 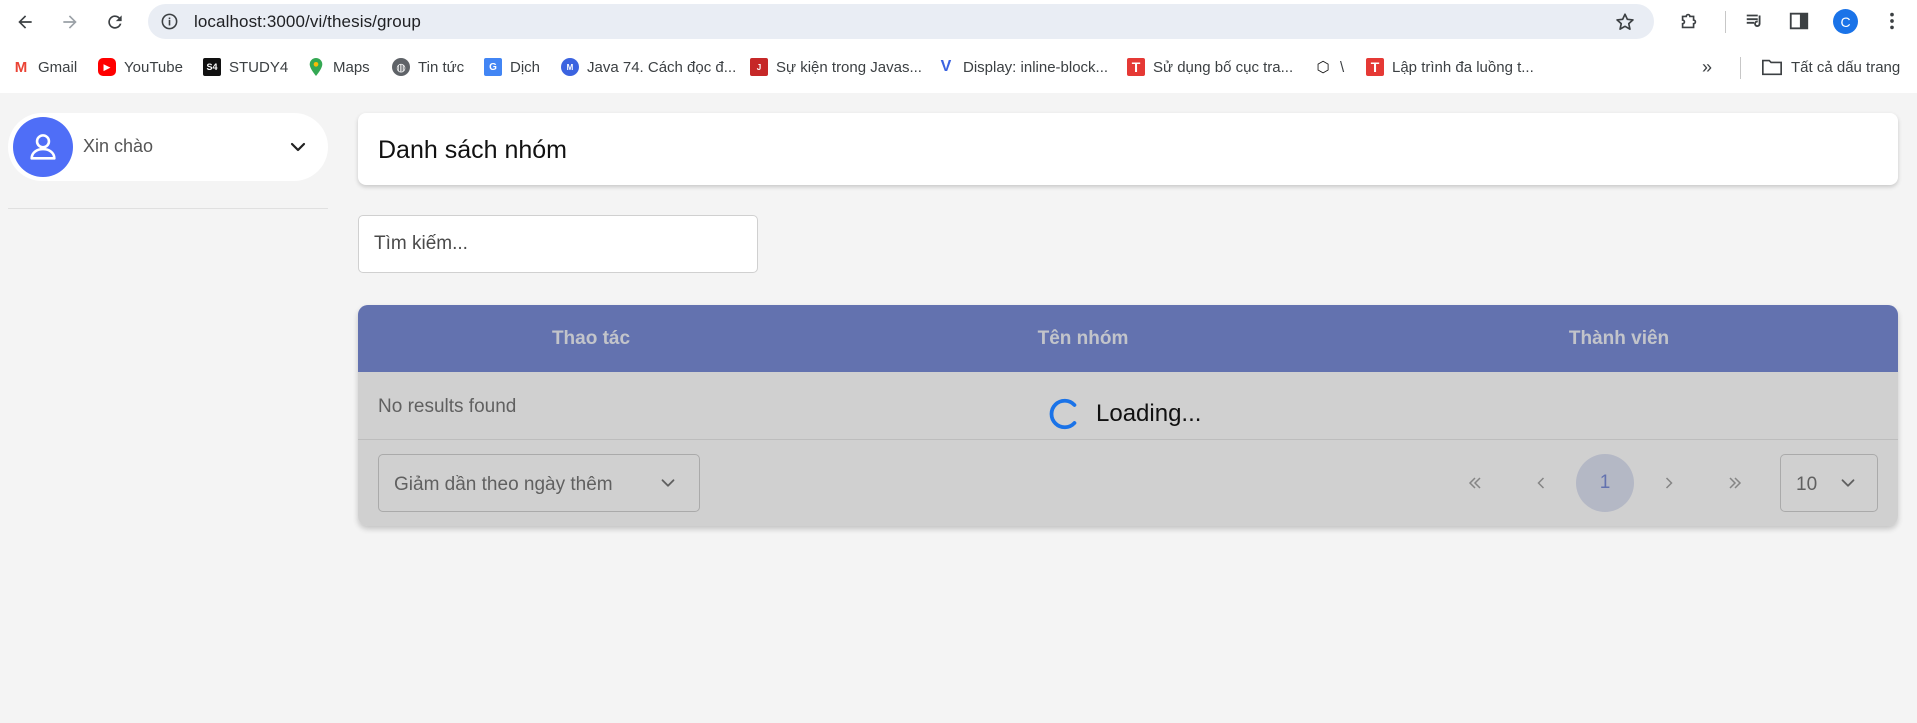 What do you see at coordinates (493, 67) in the screenshot?
I see `translate-icon: G` at bounding box center [493, 67].